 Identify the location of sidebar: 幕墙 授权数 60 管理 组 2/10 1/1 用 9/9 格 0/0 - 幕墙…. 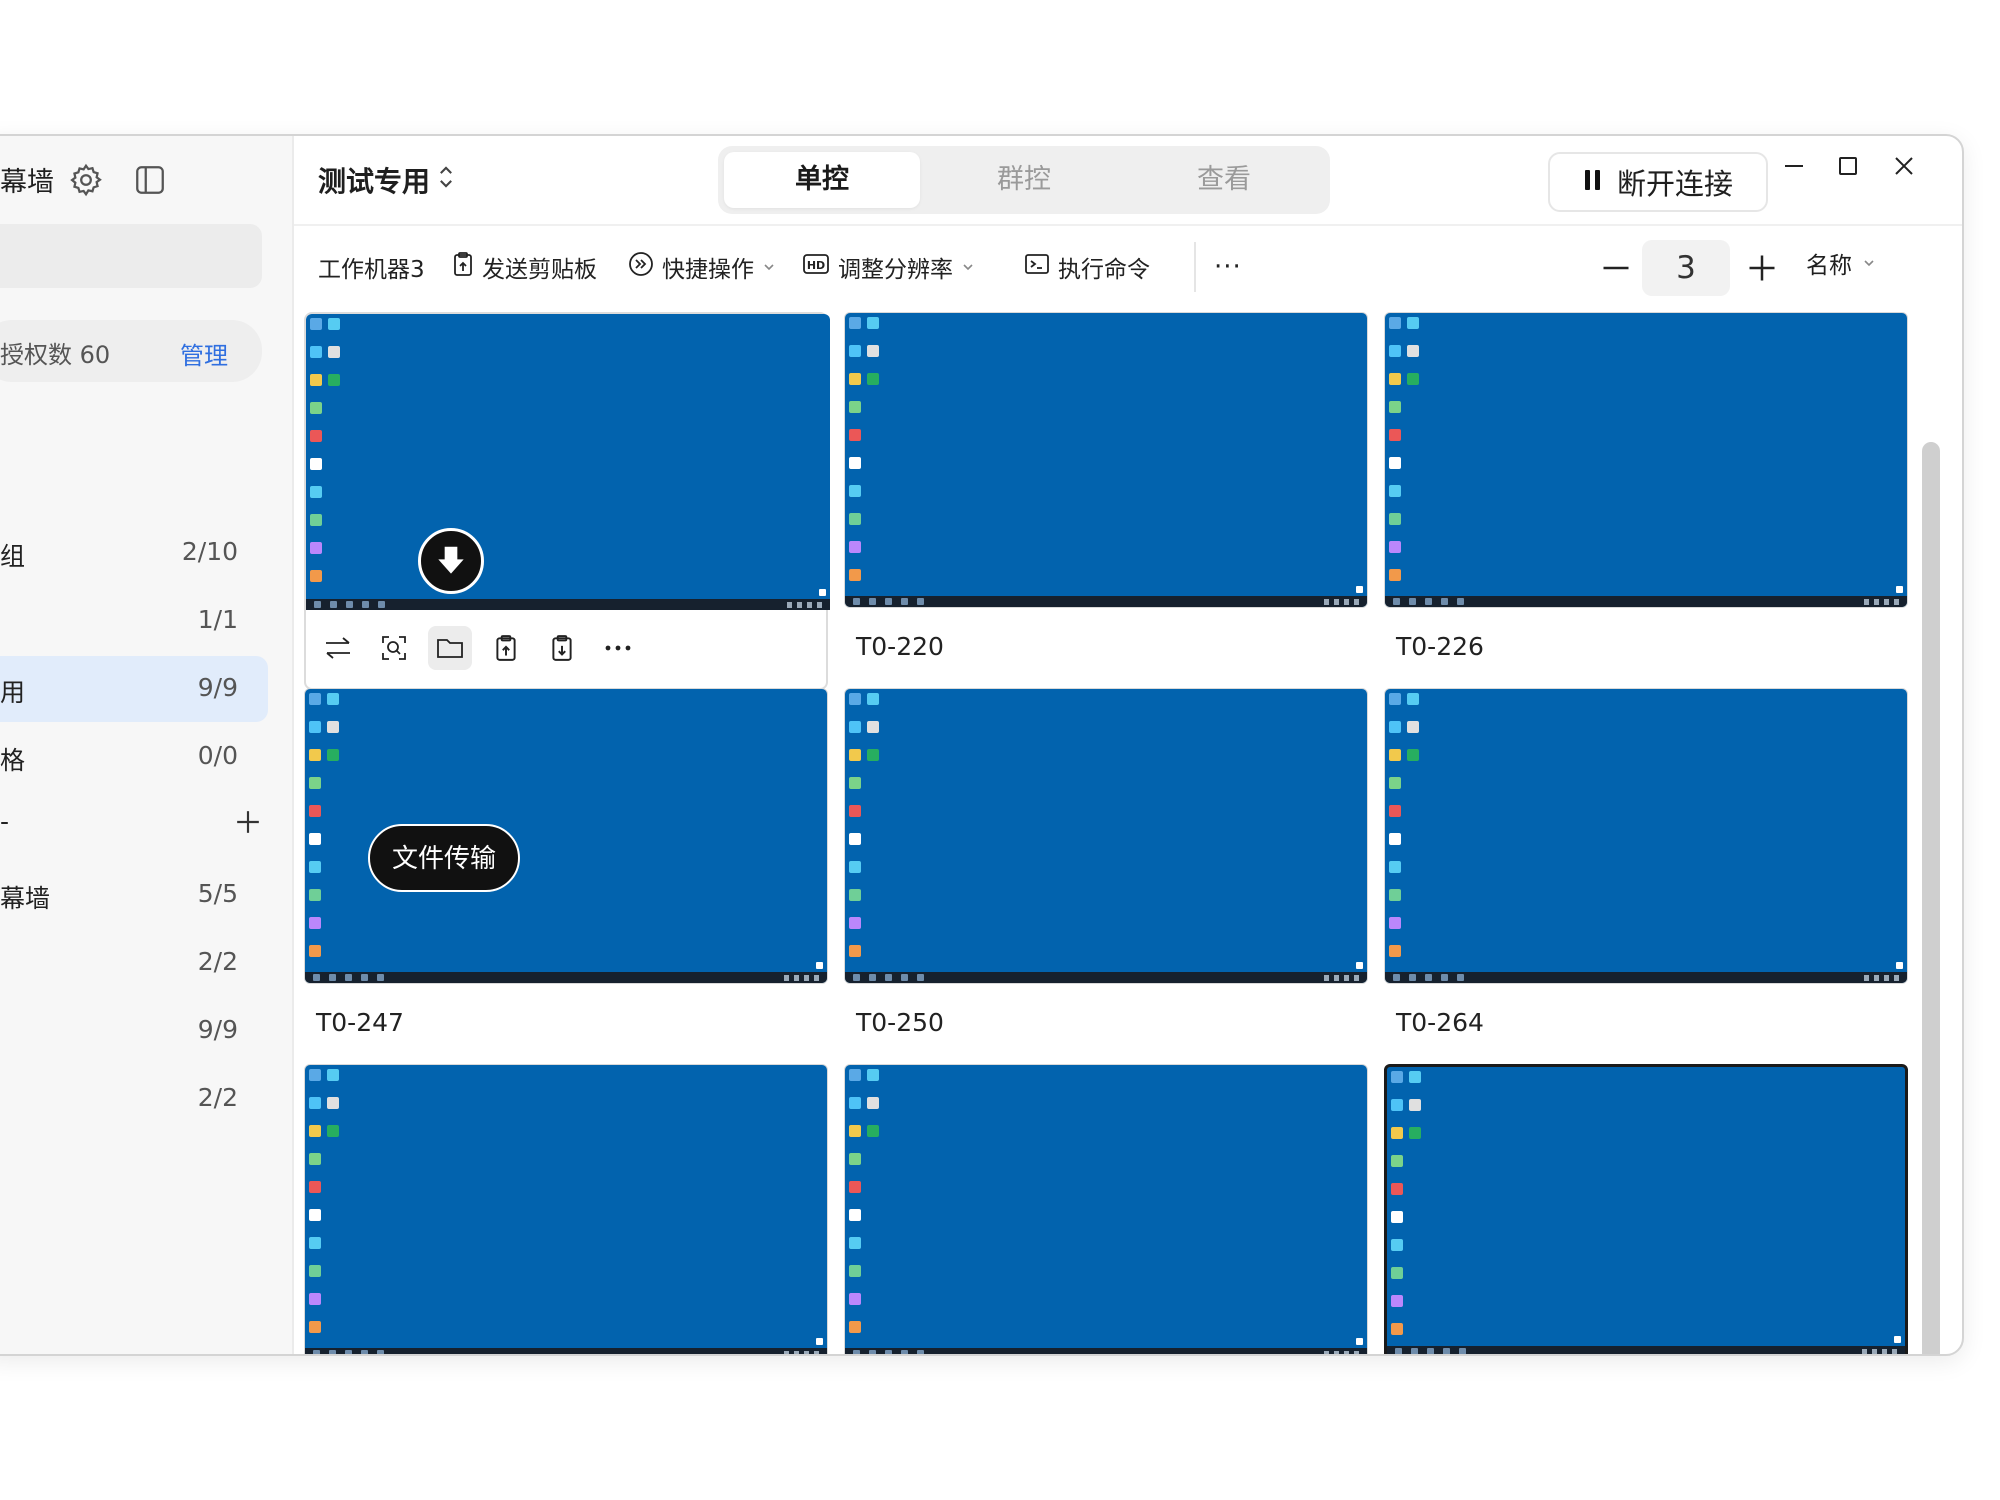
(147, 745).